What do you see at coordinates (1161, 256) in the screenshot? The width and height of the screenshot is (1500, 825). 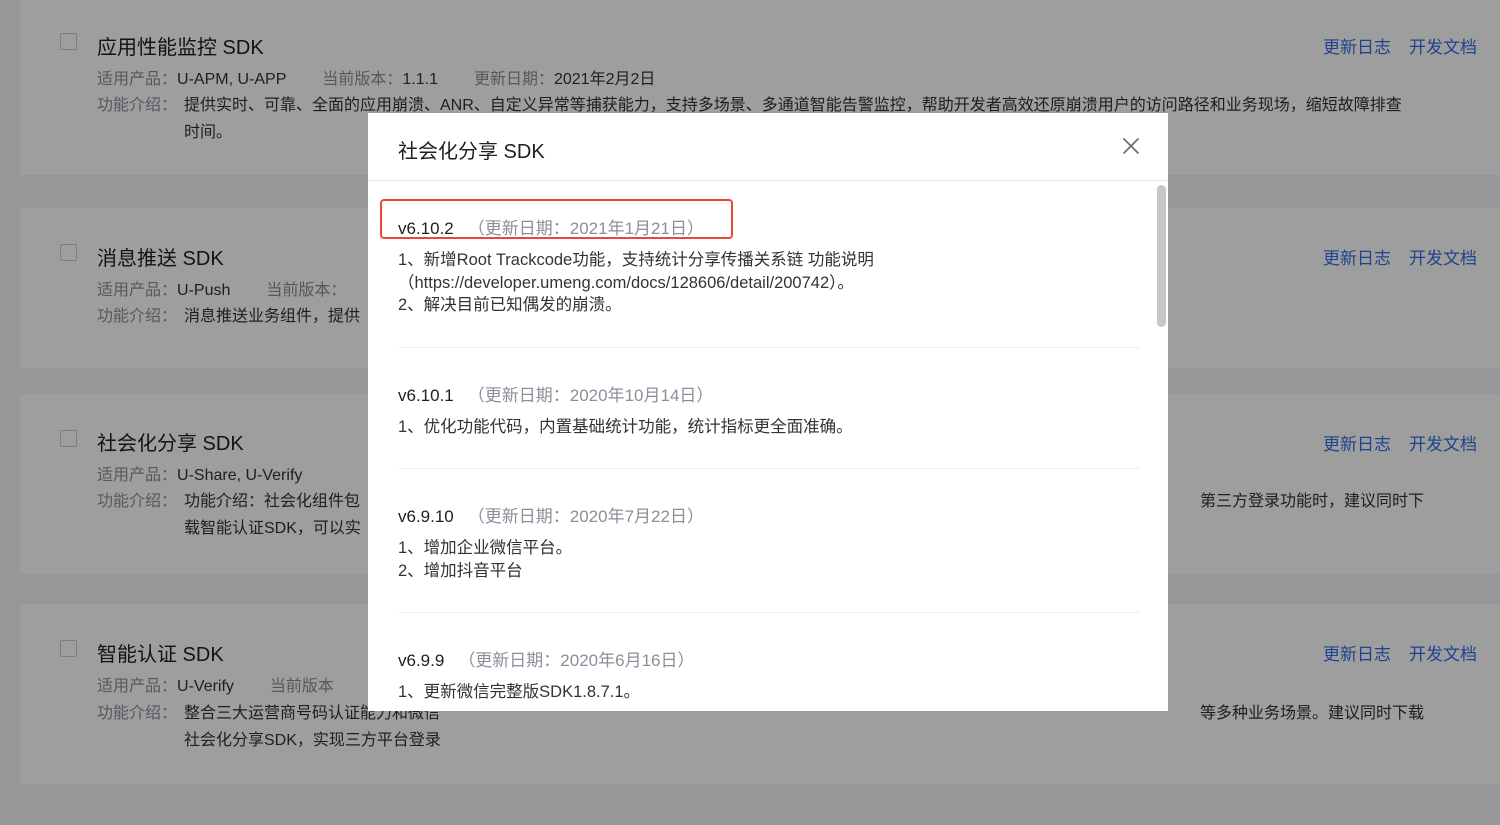 I see `scrollbar-thumb` at bounding box center [1161, 256].